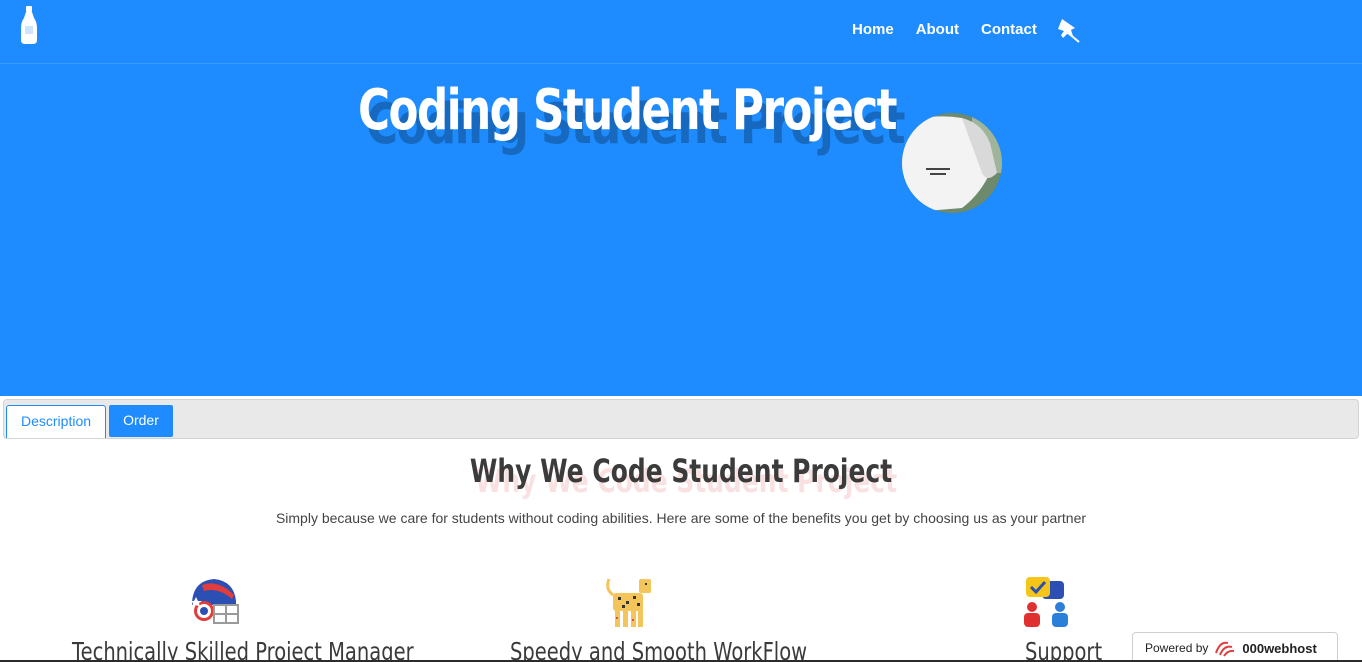  What do you see at coordinates (56, 421) in the screenshot?
I see `tab-description: Description` at bounding box center [56, 421].